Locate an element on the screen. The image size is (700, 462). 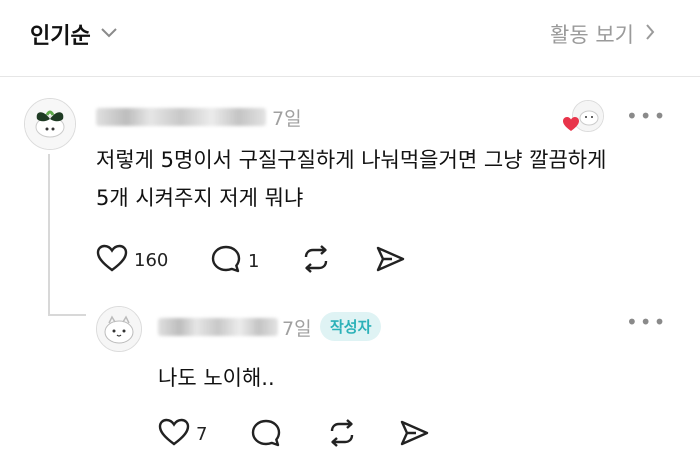
share-send-icon is located at coordinates (390, 261).